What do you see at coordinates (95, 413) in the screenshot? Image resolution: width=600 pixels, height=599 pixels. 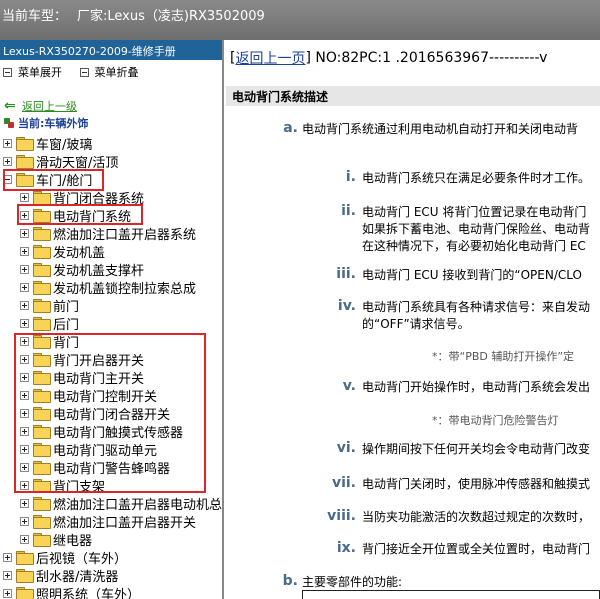 I see `sidebar-tree-item: 电动背门闭合器开关` at bounding box center [95, 413].